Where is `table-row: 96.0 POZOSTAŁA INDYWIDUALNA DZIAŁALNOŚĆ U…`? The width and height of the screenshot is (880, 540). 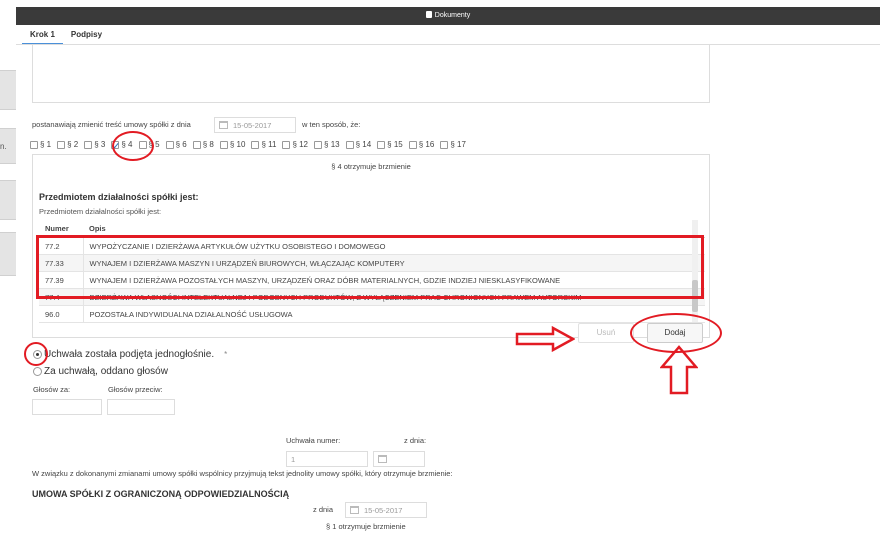 table-row: 96.0 POZOSTAŁA INDYWIDUALNA DZIAŁALNOŚĆ U… is located at coordinates (372, 314).